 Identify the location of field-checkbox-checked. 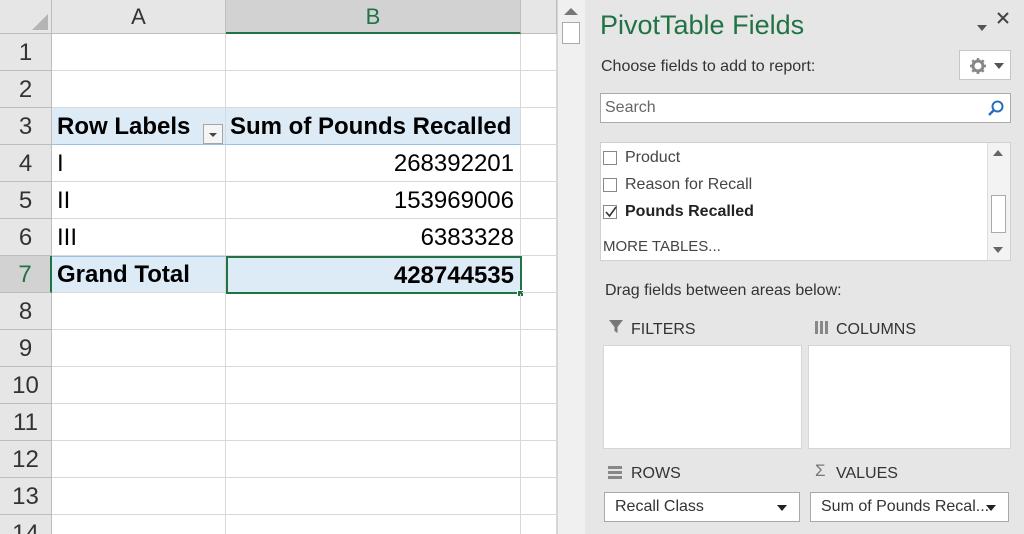
(610, 212).